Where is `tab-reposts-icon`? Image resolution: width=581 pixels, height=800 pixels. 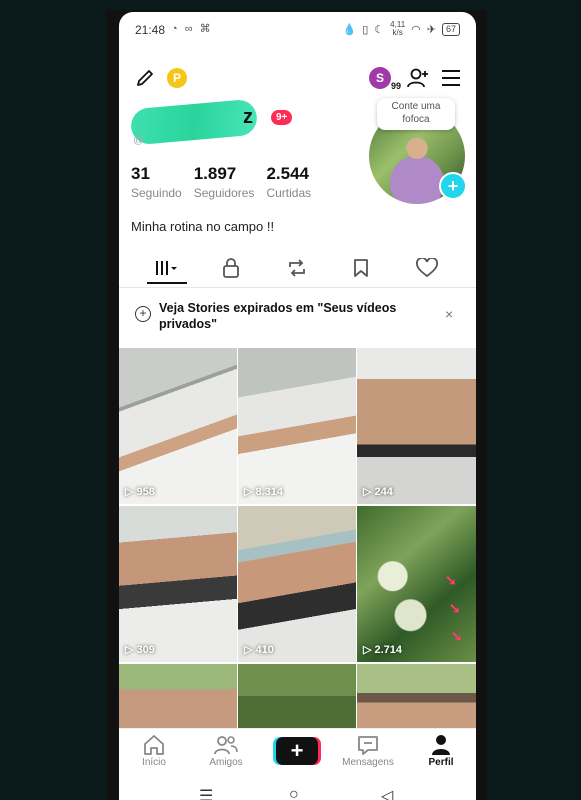 tab-reposts-icon is located at coordinates (297, 268).